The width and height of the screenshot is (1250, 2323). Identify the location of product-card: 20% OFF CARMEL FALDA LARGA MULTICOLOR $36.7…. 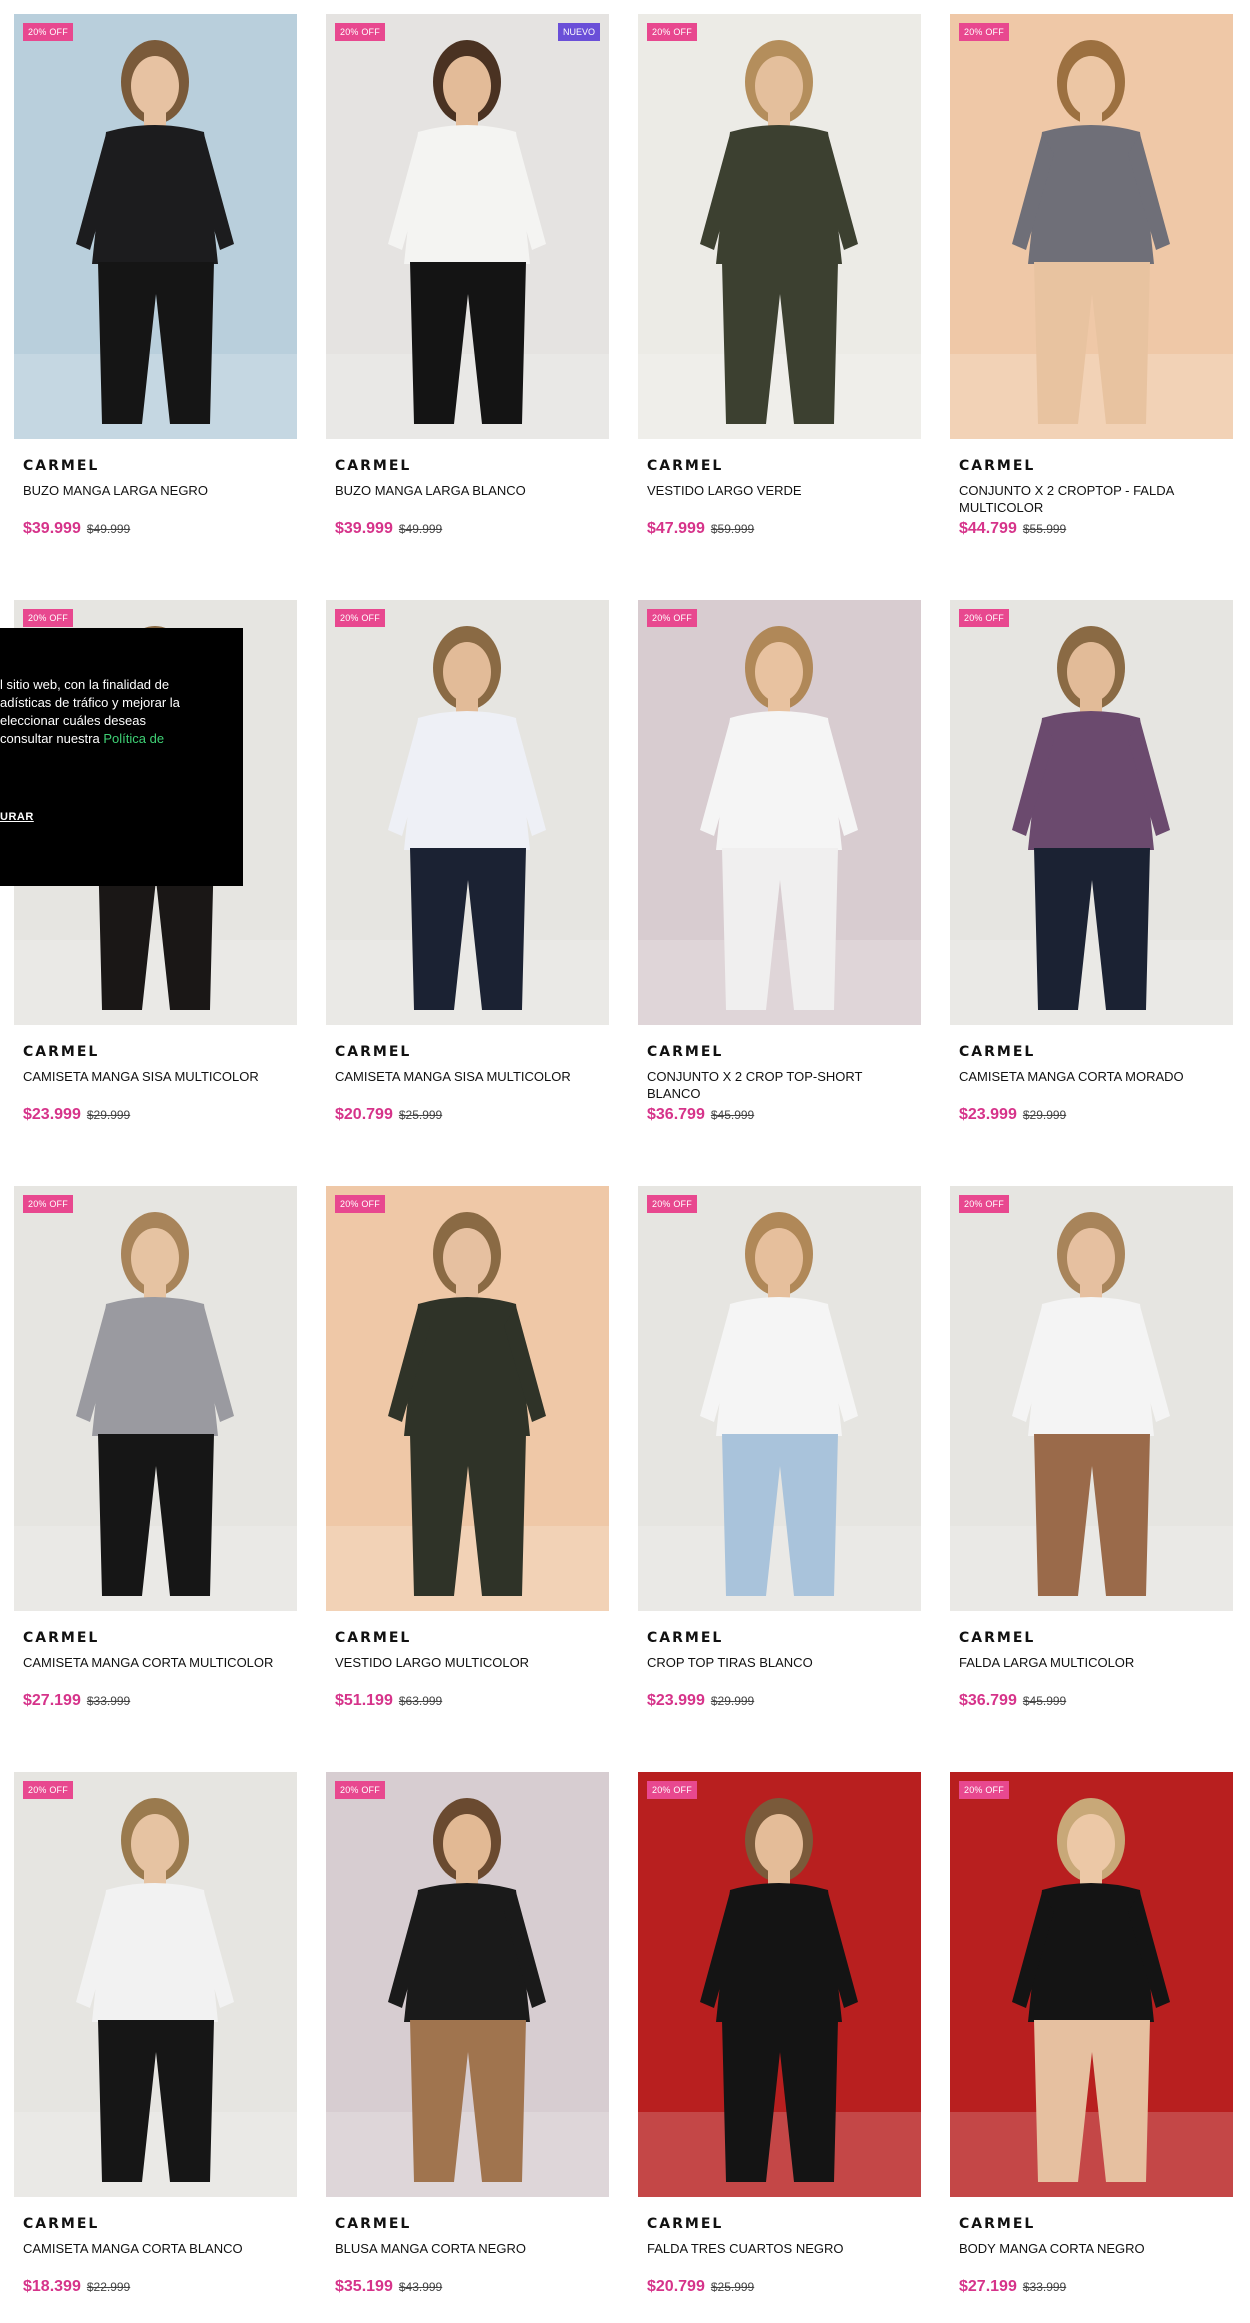
(1091, 1479).